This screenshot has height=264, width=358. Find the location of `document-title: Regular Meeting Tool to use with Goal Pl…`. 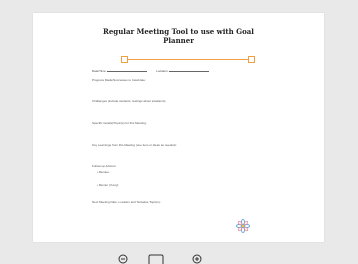

document-title: Regular Meeting Tool to use with Goal Pl… is located at coordinates (178, 36).